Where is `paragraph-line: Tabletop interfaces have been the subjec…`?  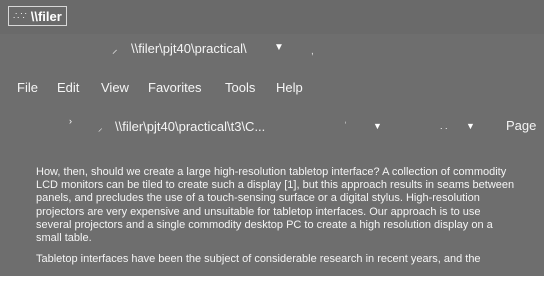 paragraph-line: Tabletop interfaces have been the subjec… is located at coordinates (258, 259).